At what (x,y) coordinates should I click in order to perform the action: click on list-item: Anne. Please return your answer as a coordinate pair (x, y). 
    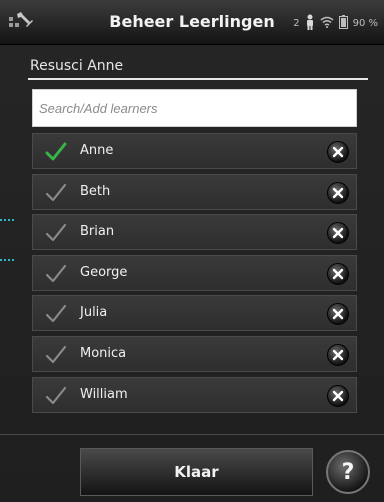
    Looking at the image, I should click on (194, 151).